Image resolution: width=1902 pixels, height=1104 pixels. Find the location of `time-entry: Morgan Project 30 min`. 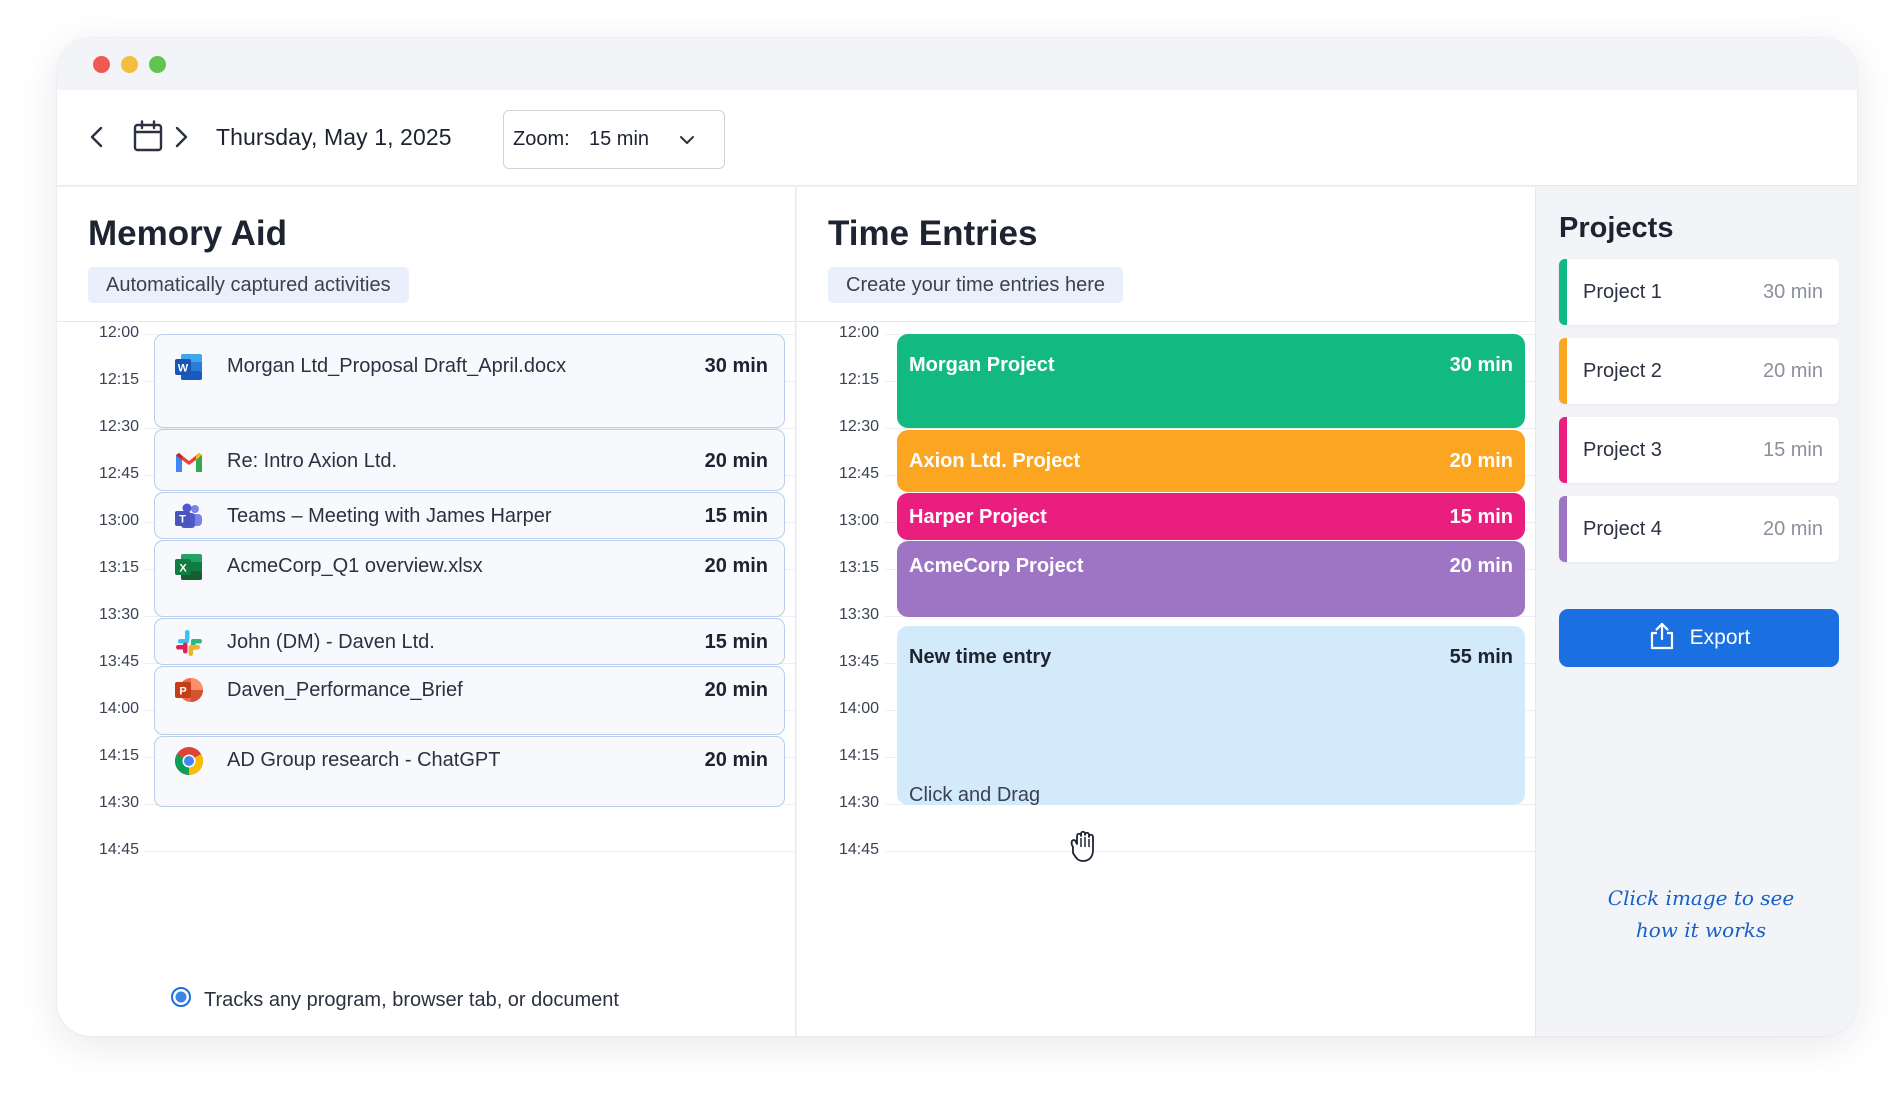

time-entry: Morgan Project 30 min is located at coordinates (1211, 381).